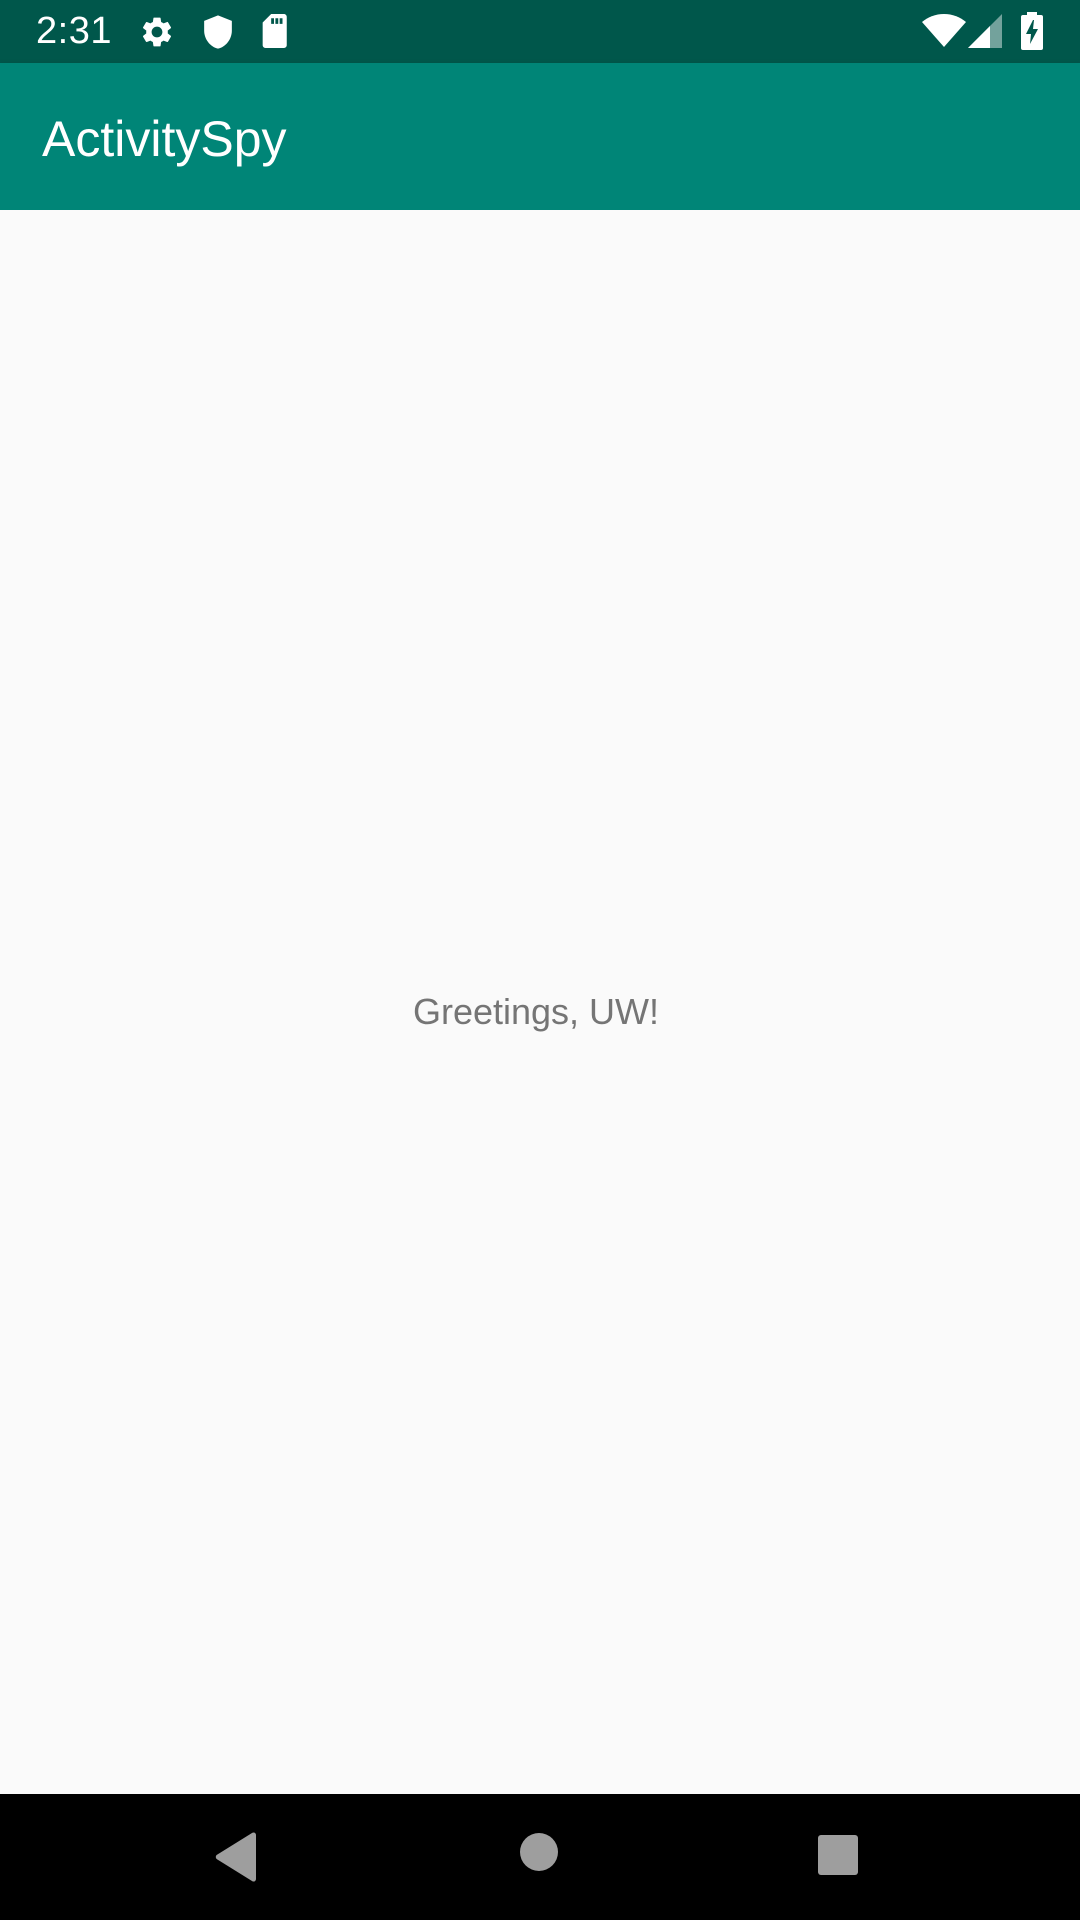 The width and height of the screenshot is (1080, 1920). Describe the element at coordinates (164, 139) in the screenshot. I see `app-title: ActivitySpy` at that location.